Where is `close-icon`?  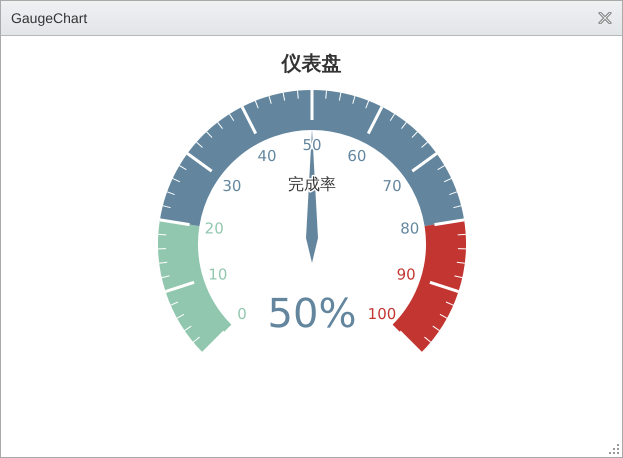
close-icon is located at coordinates (605, 18).